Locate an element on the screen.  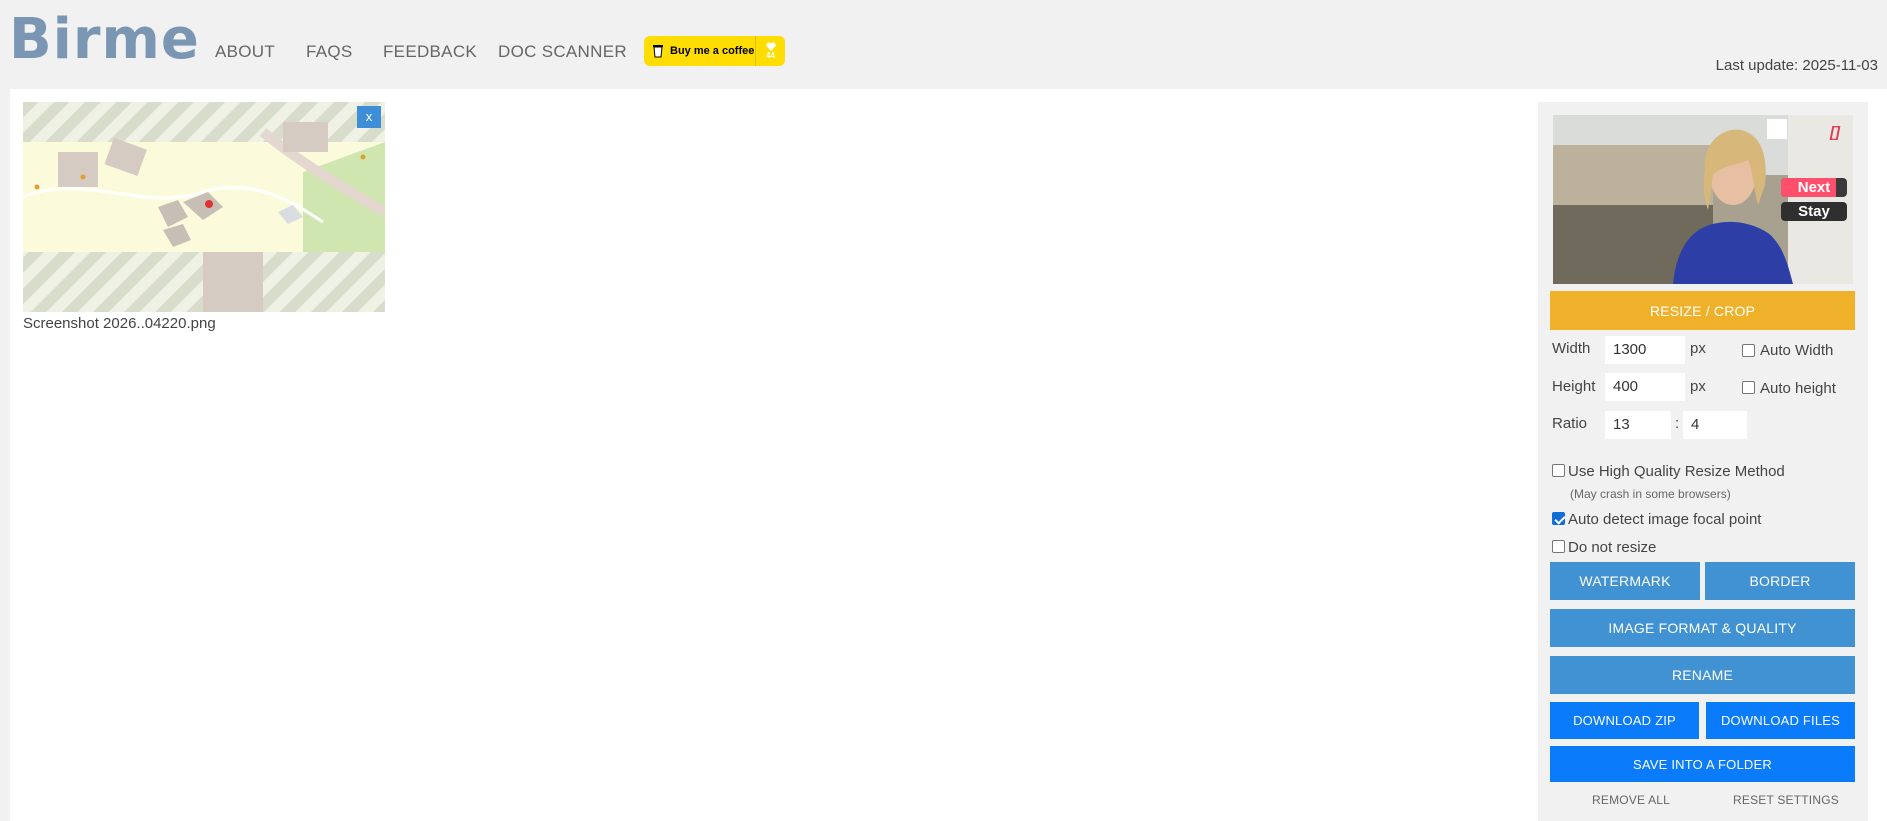
site-logo: Birme is located at coordinates (104, 40).